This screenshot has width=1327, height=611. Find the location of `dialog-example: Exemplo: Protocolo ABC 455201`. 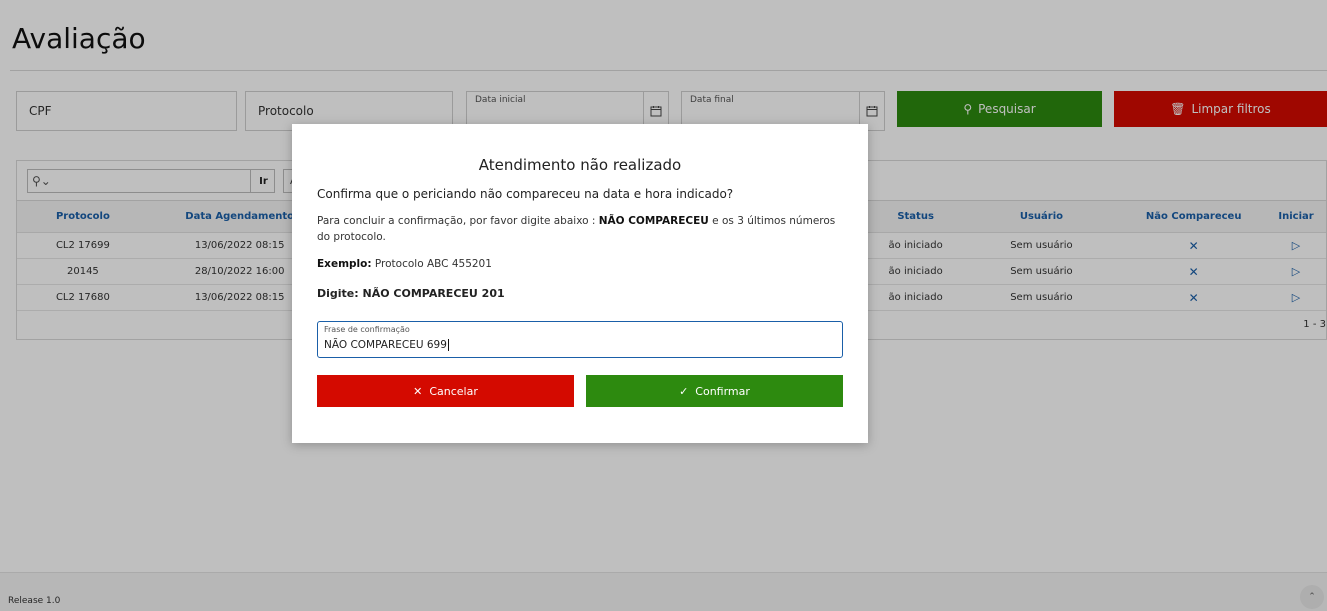

dialog-example: Exemplo: Protocolo ABC 455201 is located at coordinates (404, 264).